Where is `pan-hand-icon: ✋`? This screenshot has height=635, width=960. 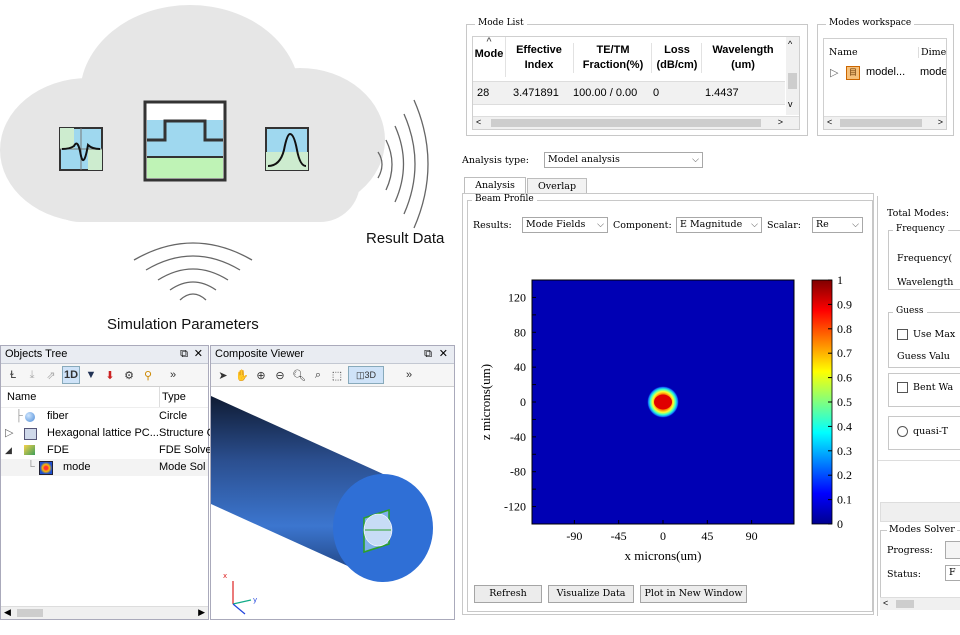
pan-hand-icon: ✋ is located at coordinates (242, 375).